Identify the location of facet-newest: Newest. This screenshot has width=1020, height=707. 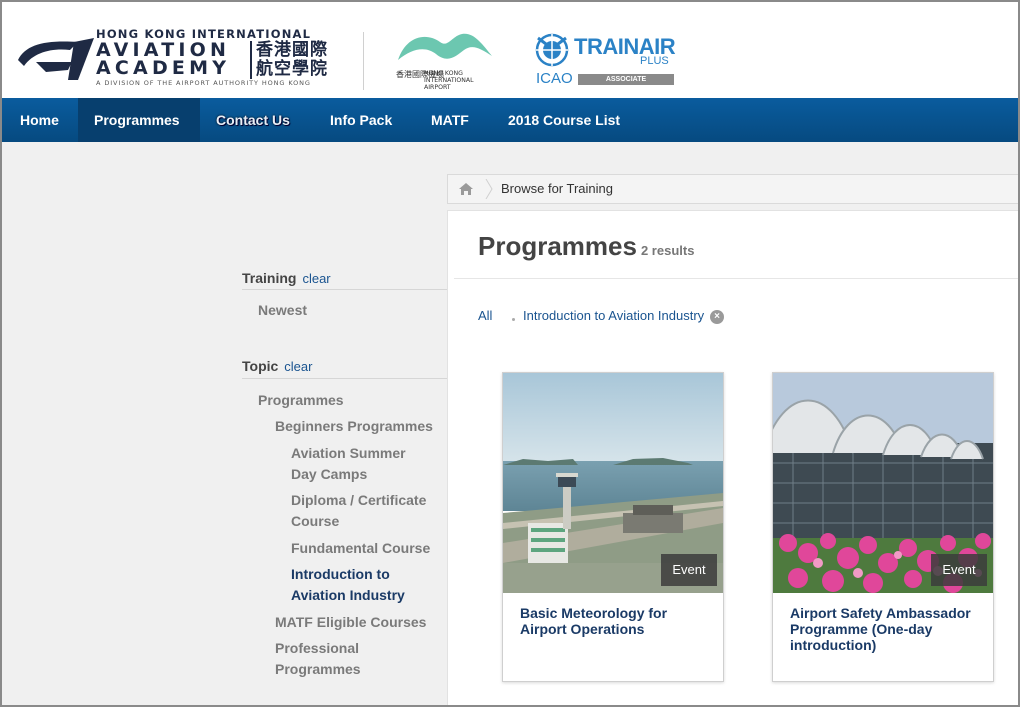
(282, 310).